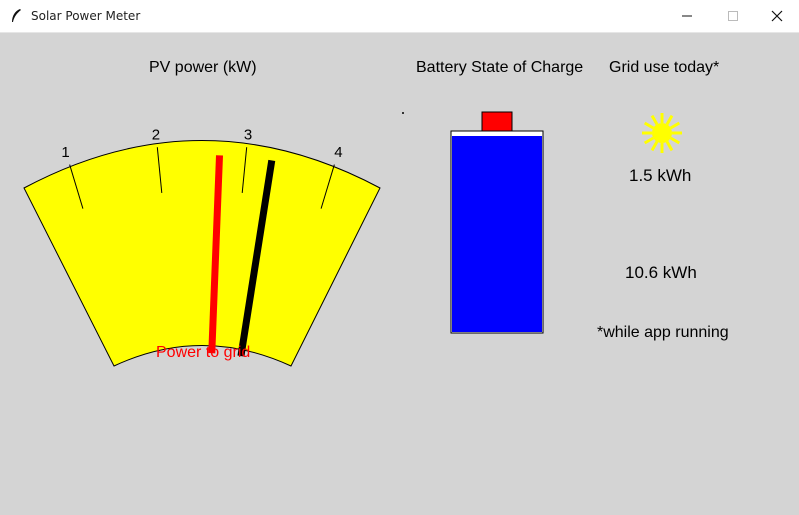 Image resolution: width=799 pixels, height=515 pixels. I want to click on battery-title: Battery State of Charge, so click(500, 67).